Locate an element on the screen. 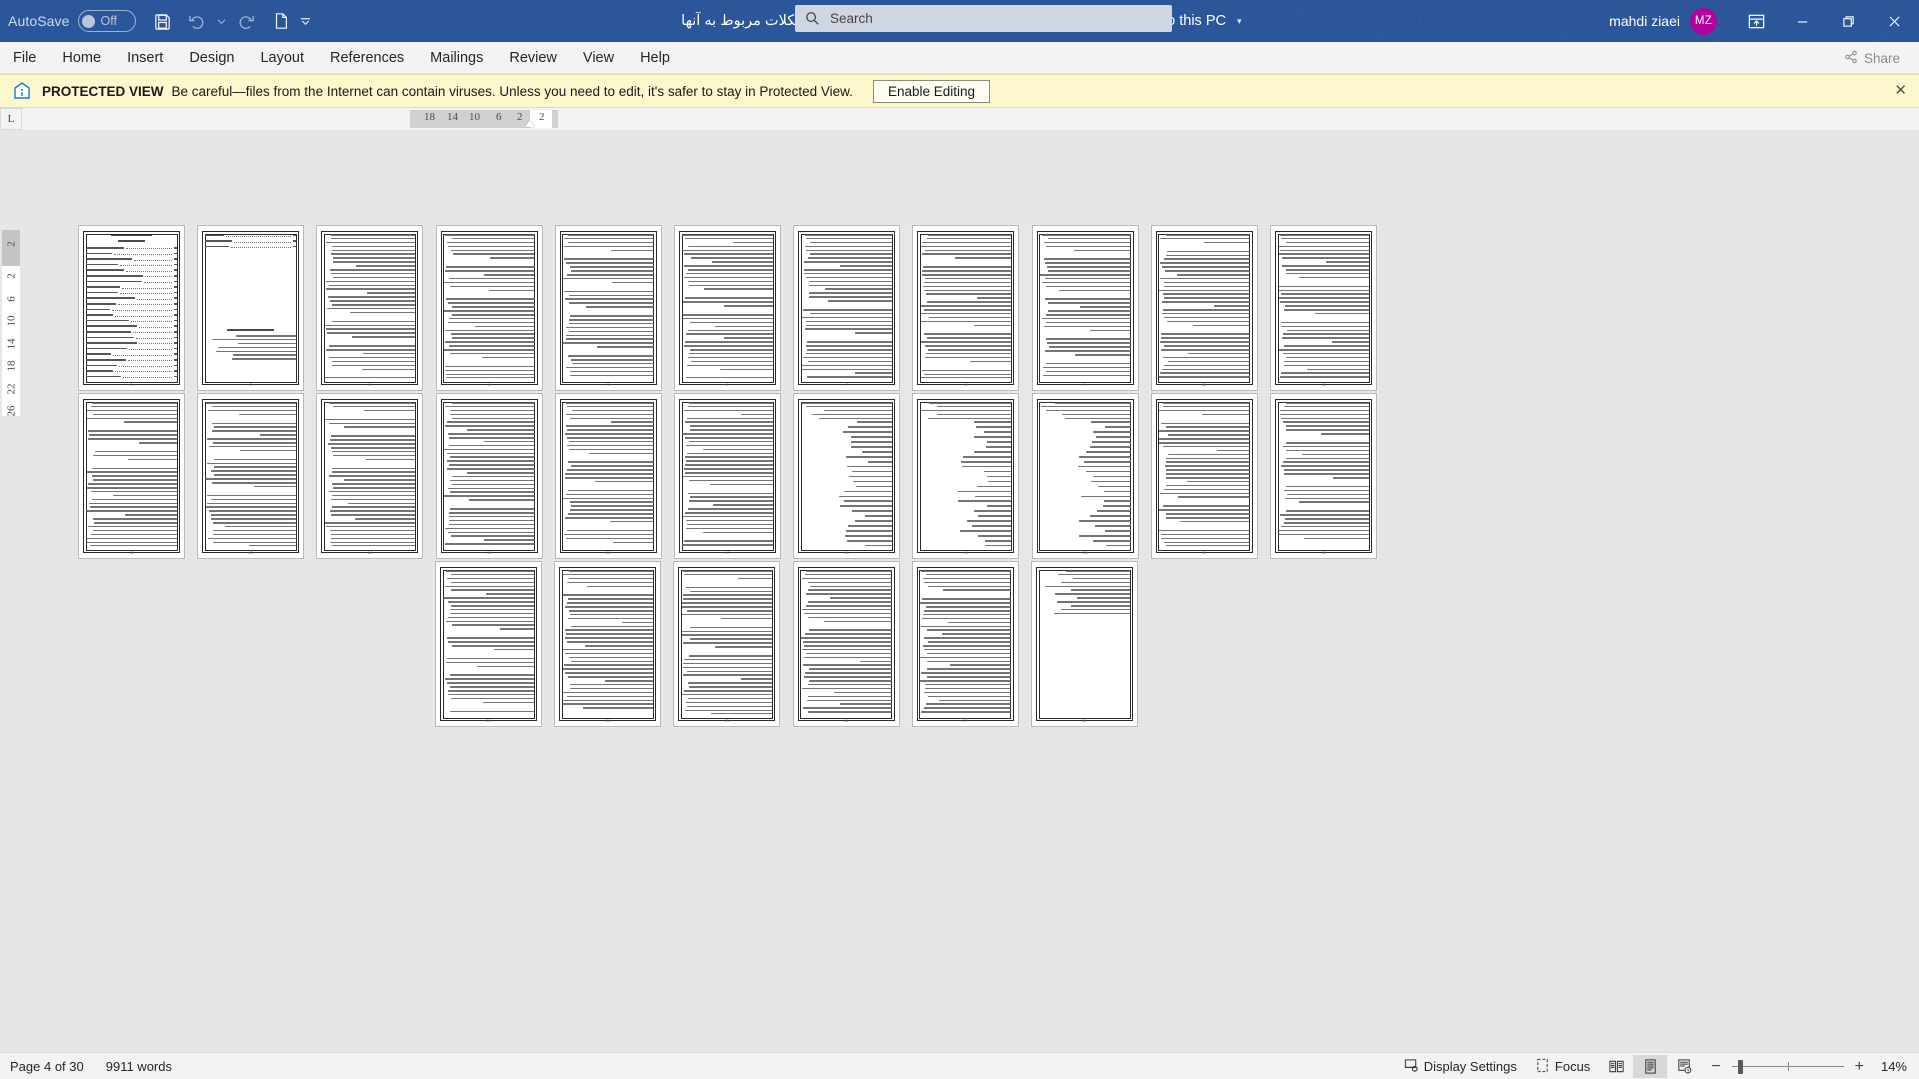 The image size is (1919, 1079). page-thumbnail: 1 is located at coordinates (131, 308).